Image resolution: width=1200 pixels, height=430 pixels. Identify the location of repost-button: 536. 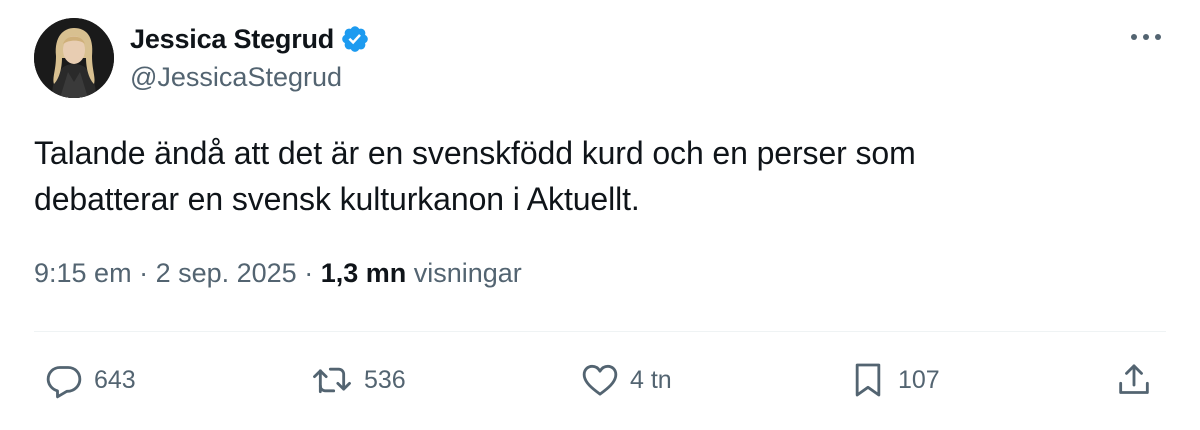
(358, 380).